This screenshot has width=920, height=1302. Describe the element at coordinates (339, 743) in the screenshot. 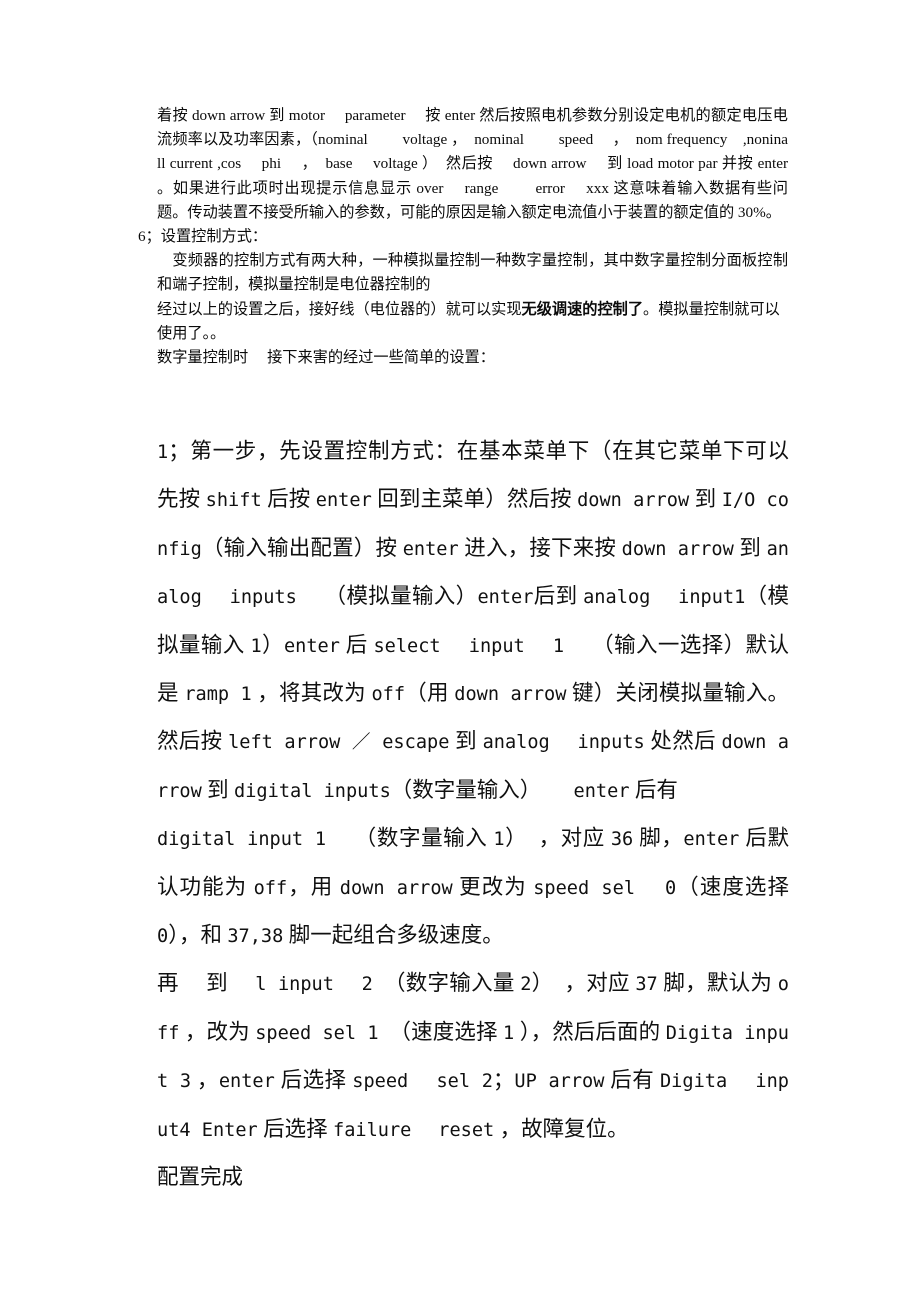

I see `latin-run: left arrow ／ escape` at that location.